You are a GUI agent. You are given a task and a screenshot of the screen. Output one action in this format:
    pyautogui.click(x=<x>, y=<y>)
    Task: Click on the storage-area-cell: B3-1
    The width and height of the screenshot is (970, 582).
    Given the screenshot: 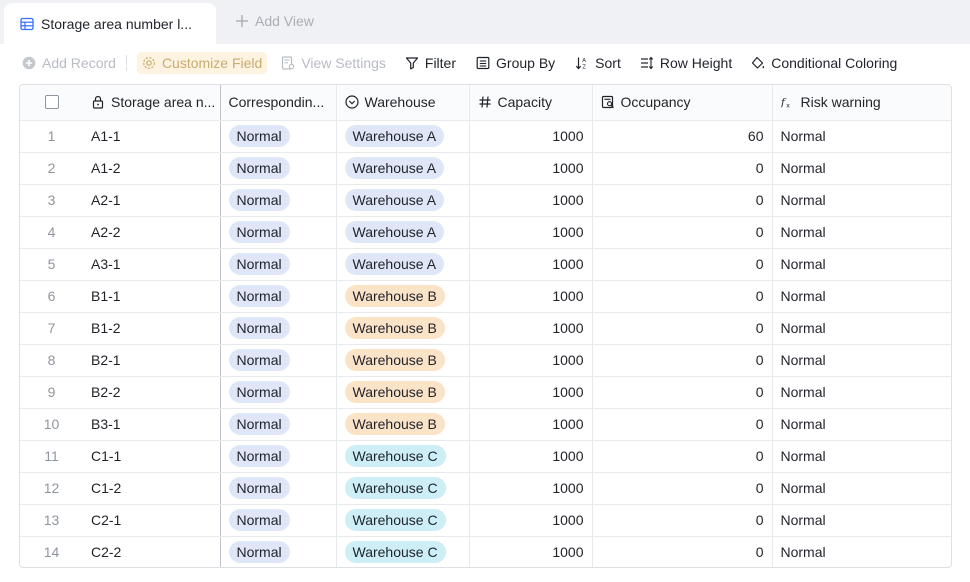 What is the action you would take?
    pyautogui.click(x=152, y=424)
    